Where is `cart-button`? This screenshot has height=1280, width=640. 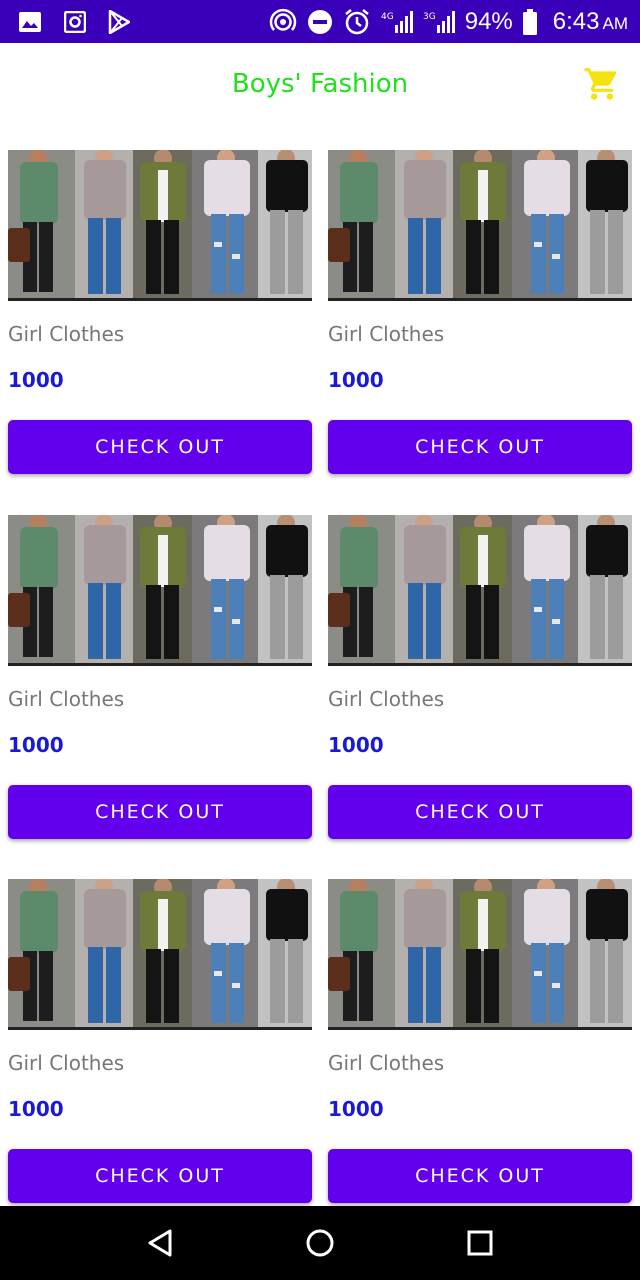 cart-button is located at coordinates (602, 84).